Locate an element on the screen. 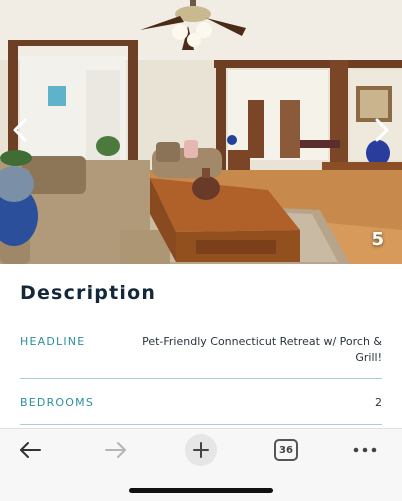 The width and height of the screenshot is (402, 501). chevron-right-icon is located at coordinates (382, 130).